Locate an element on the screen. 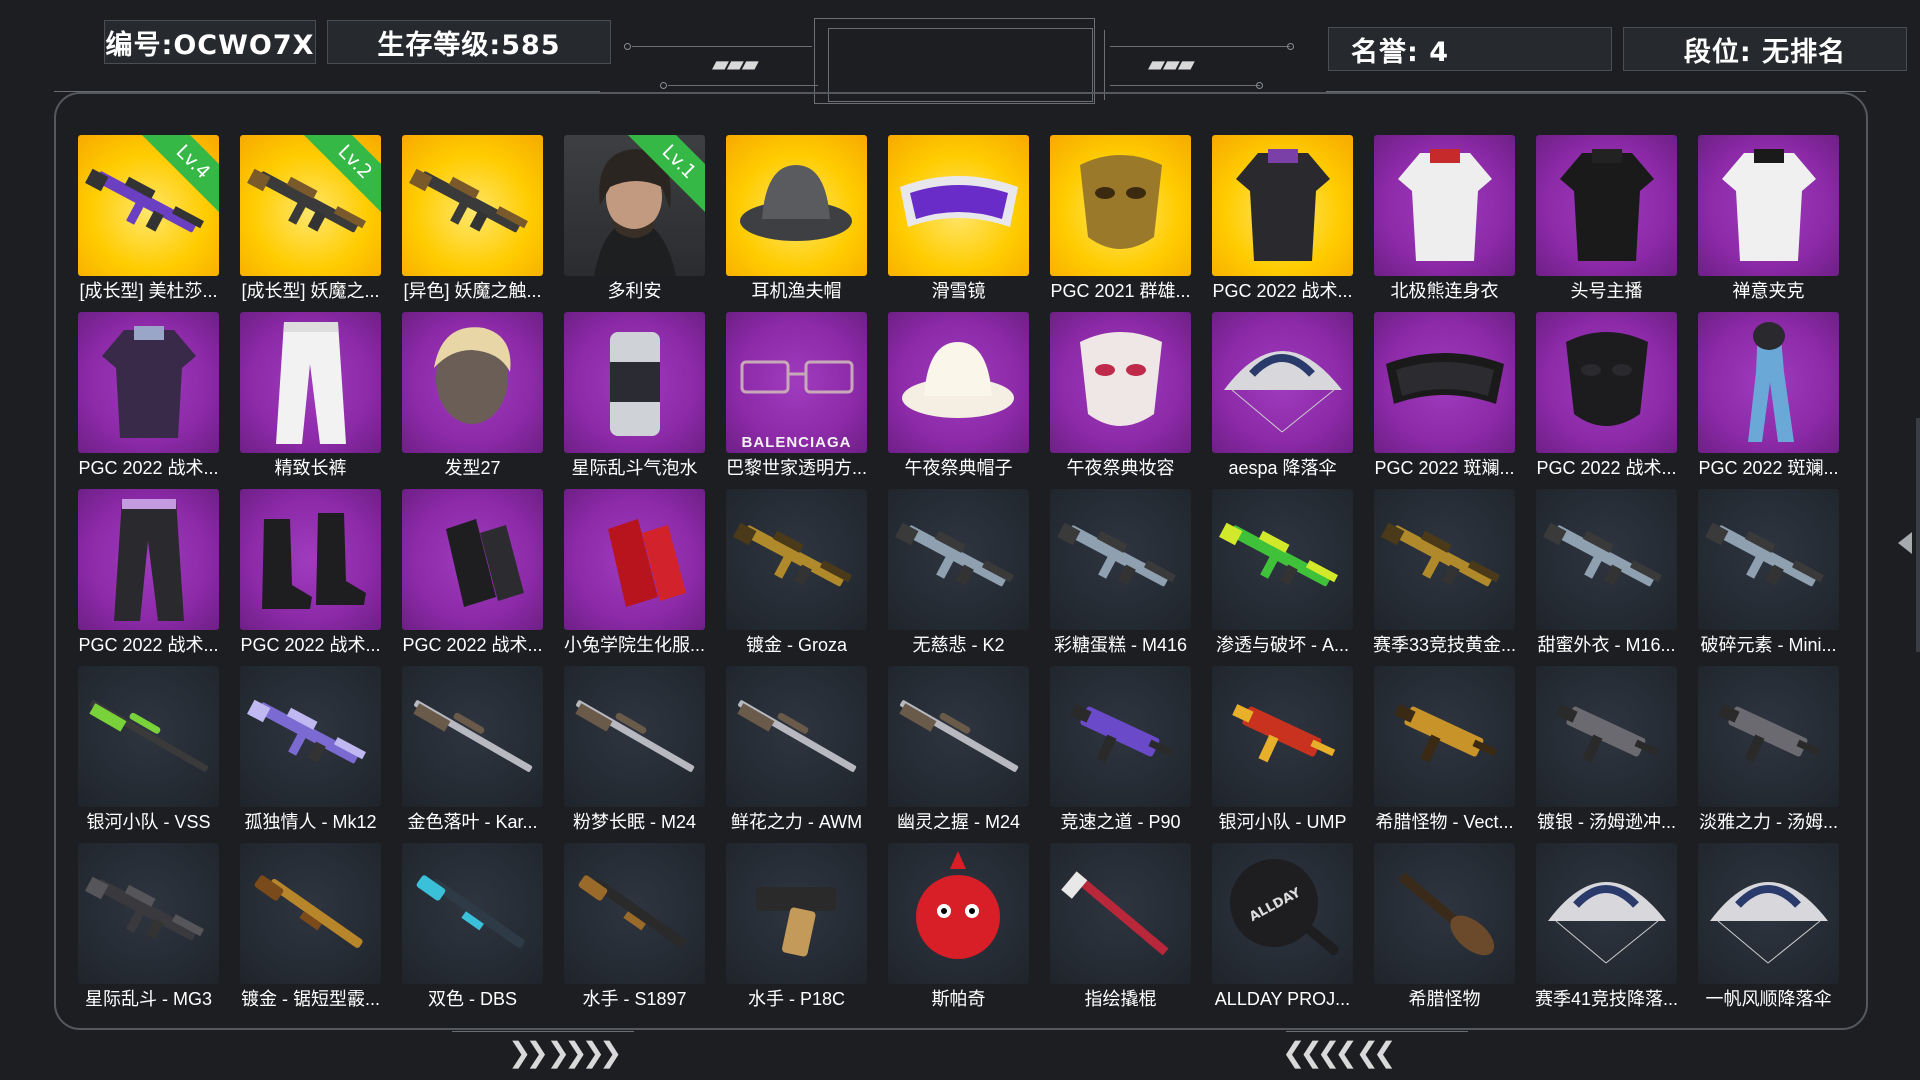  inventory-item: 禅意夹克 is located at coordinates (1768, 218).